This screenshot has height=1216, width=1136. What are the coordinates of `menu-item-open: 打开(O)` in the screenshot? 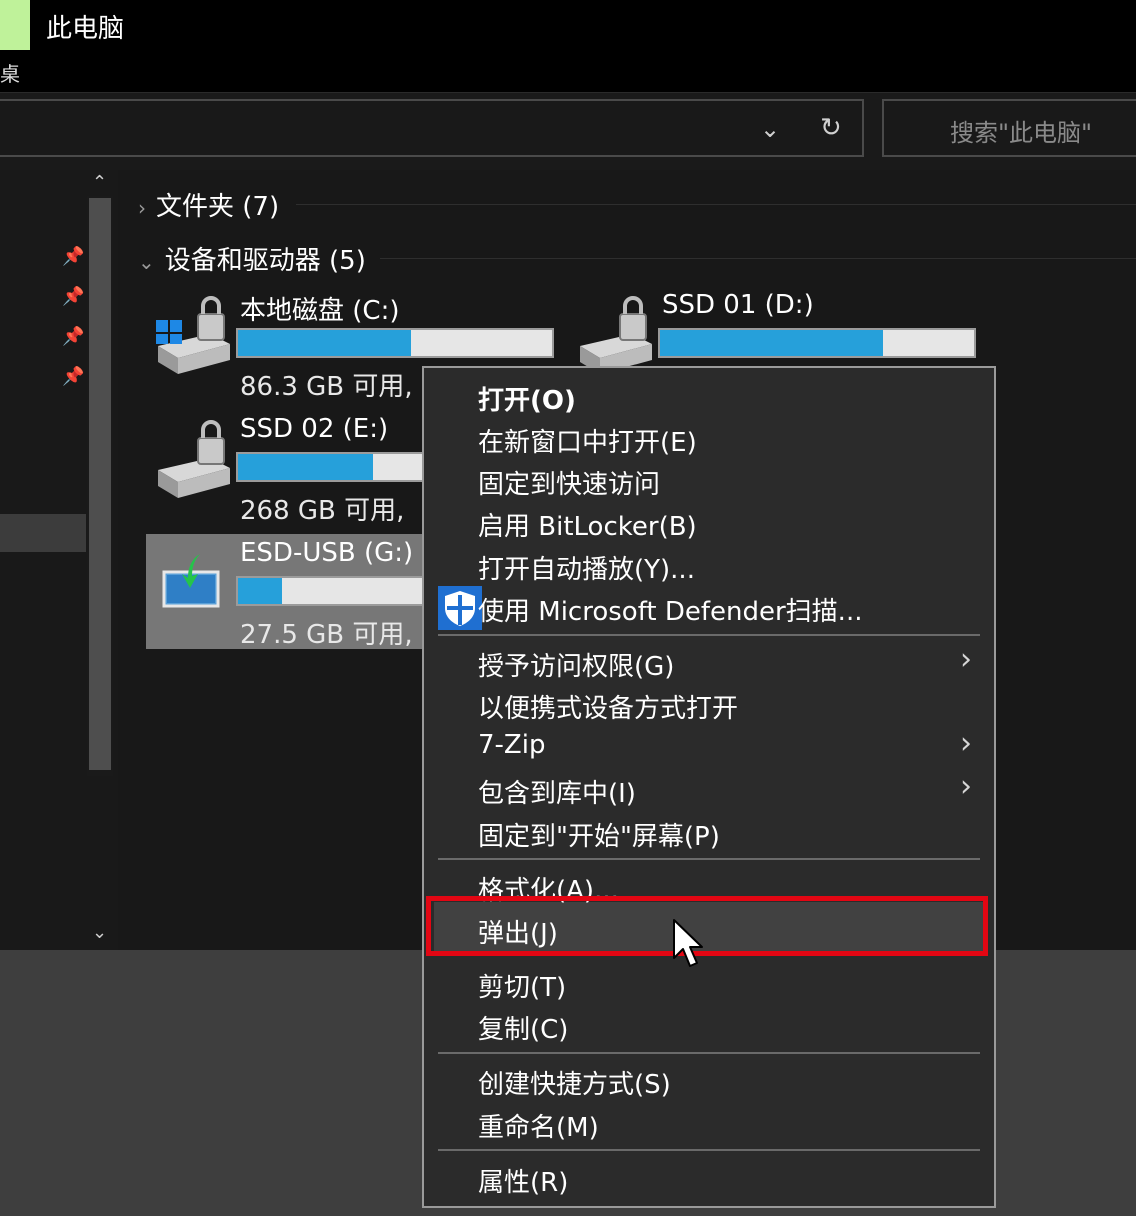 It's located at (527, 398).